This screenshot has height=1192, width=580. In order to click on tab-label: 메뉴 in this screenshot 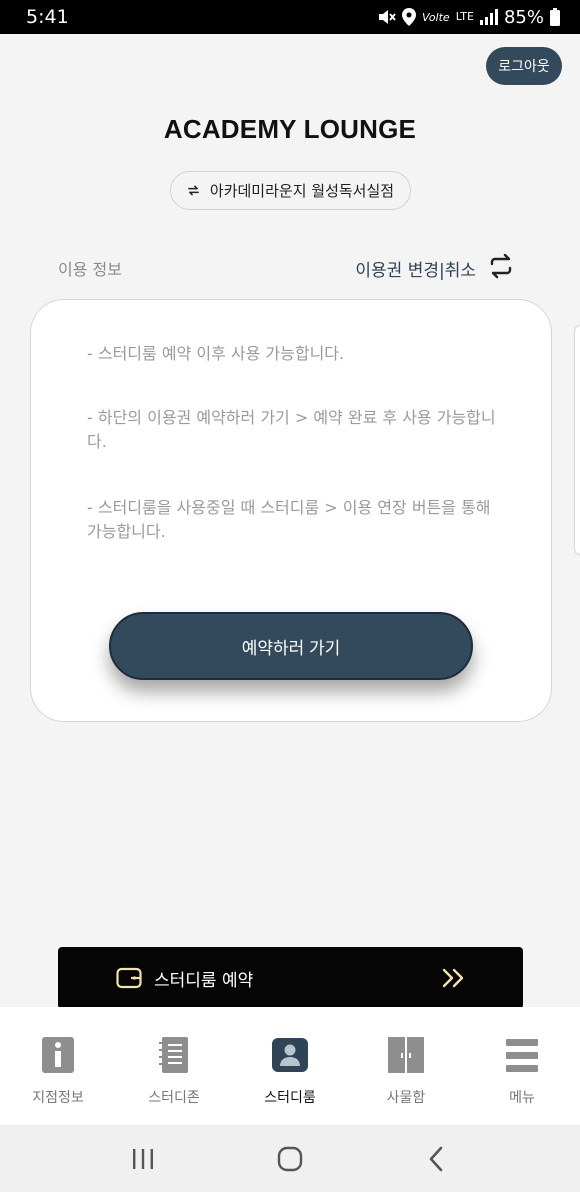, I will do `click(522, 1098)`.